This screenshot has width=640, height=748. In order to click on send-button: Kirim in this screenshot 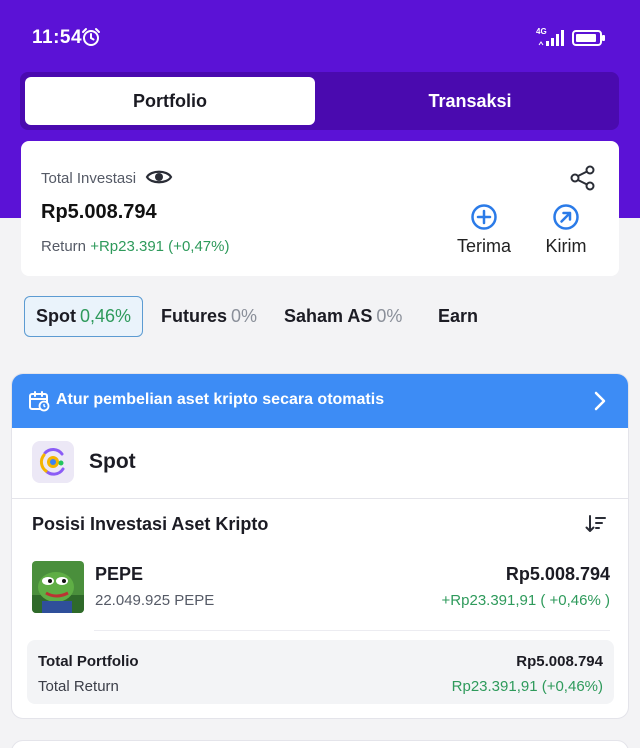, I will do `click(566, 233)`.